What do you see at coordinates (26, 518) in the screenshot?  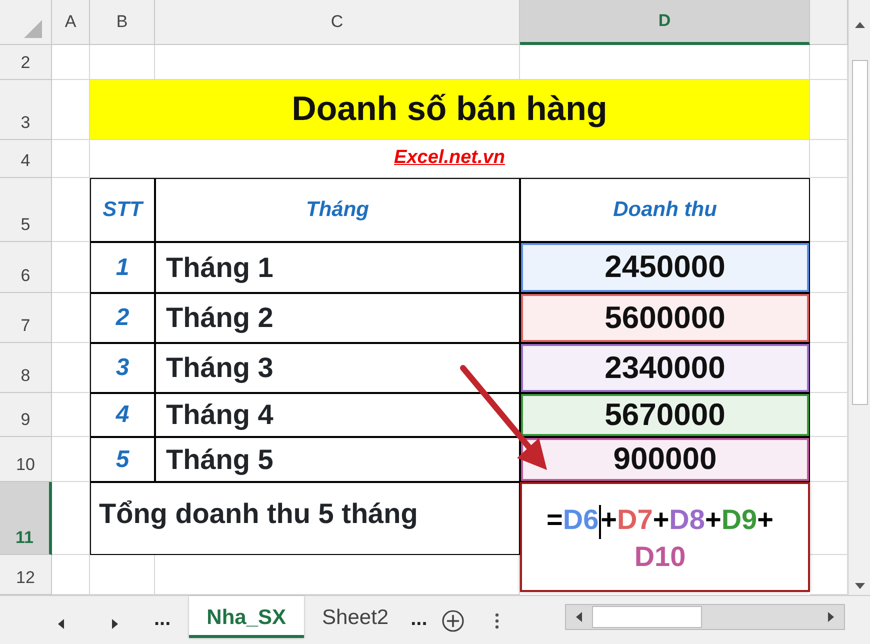 I see `row-header: 11` at bounding box center [26, 518].